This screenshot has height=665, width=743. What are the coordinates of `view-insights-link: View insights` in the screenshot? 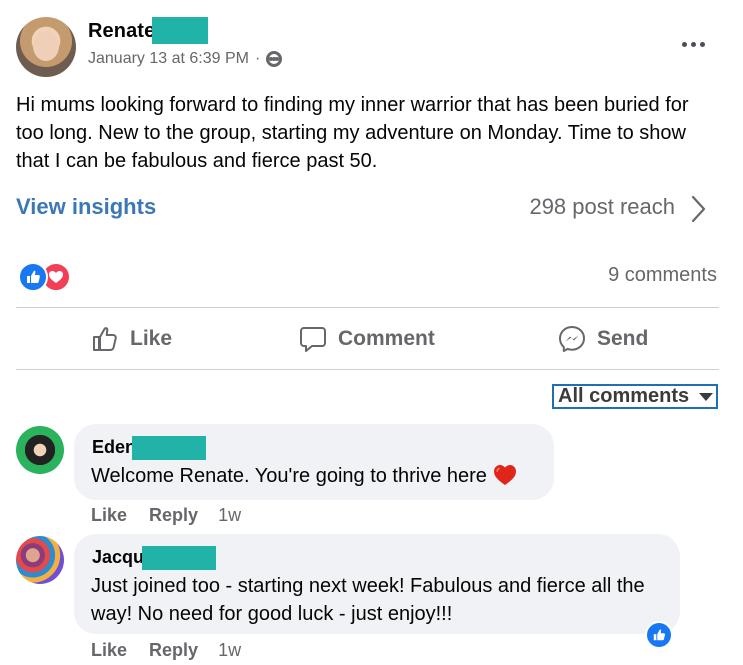 It's located at (86, 207).